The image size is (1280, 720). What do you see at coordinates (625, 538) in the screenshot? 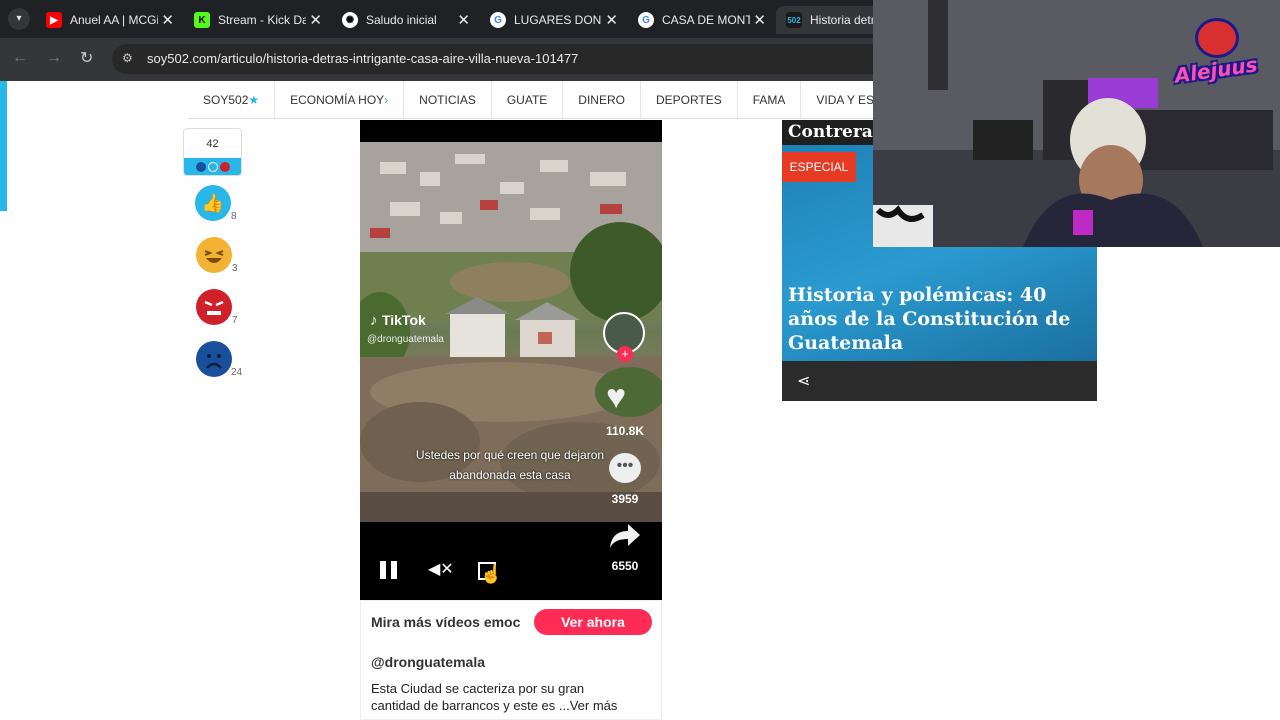
I see `share-icon` at bounding box center [625, 538].